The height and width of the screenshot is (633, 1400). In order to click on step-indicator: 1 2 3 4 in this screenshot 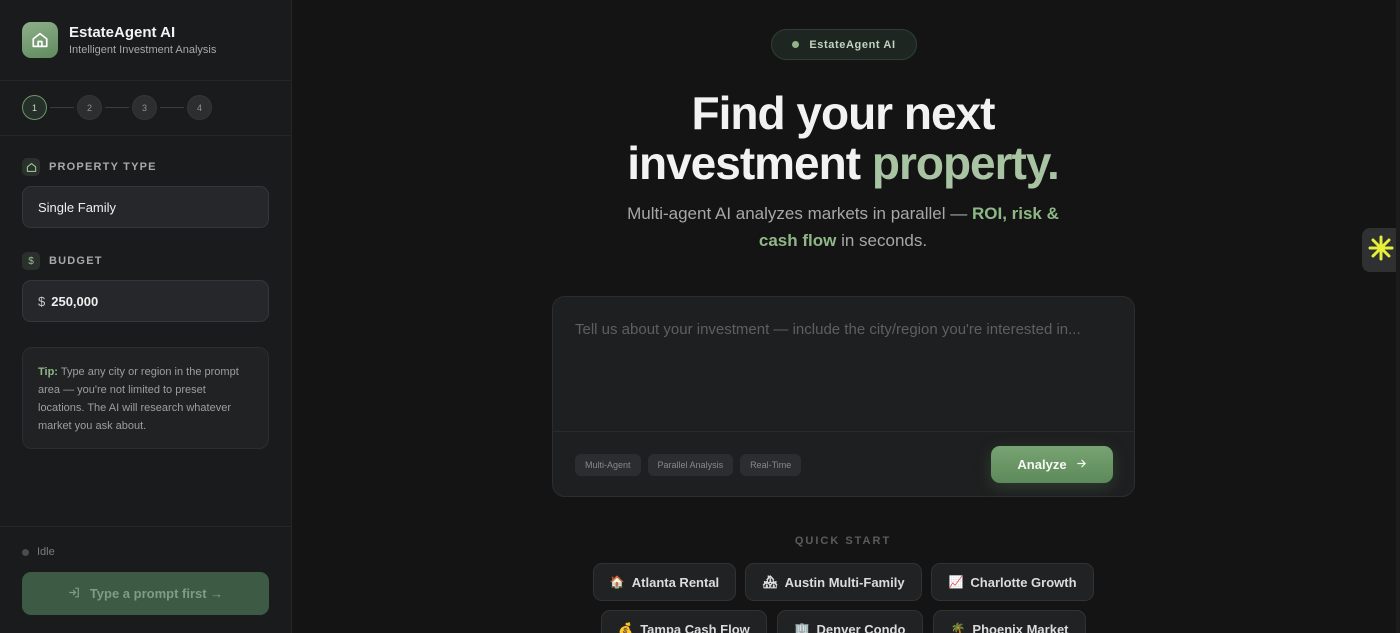, I will do `click(117, 107)`.